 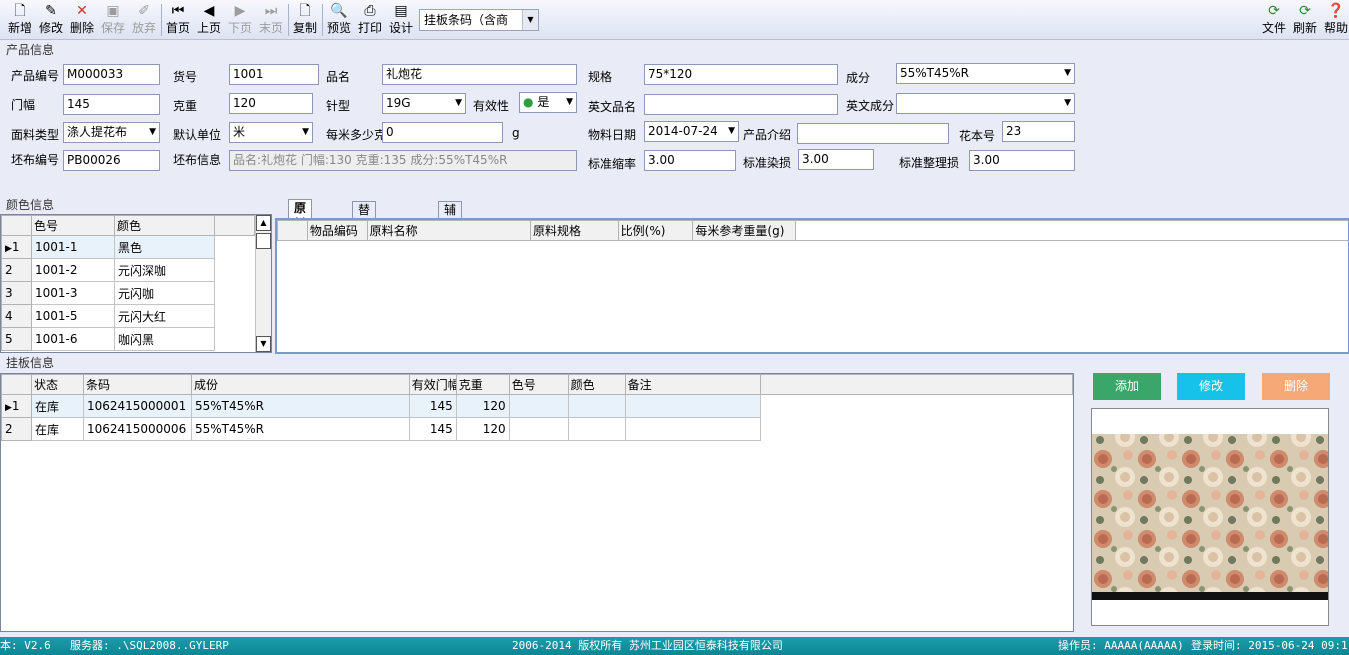 What do you see at coordinates (305, 20) in the screenshot?
I see `copy-button: 🗋 复制` at bounding box center [305, 20].